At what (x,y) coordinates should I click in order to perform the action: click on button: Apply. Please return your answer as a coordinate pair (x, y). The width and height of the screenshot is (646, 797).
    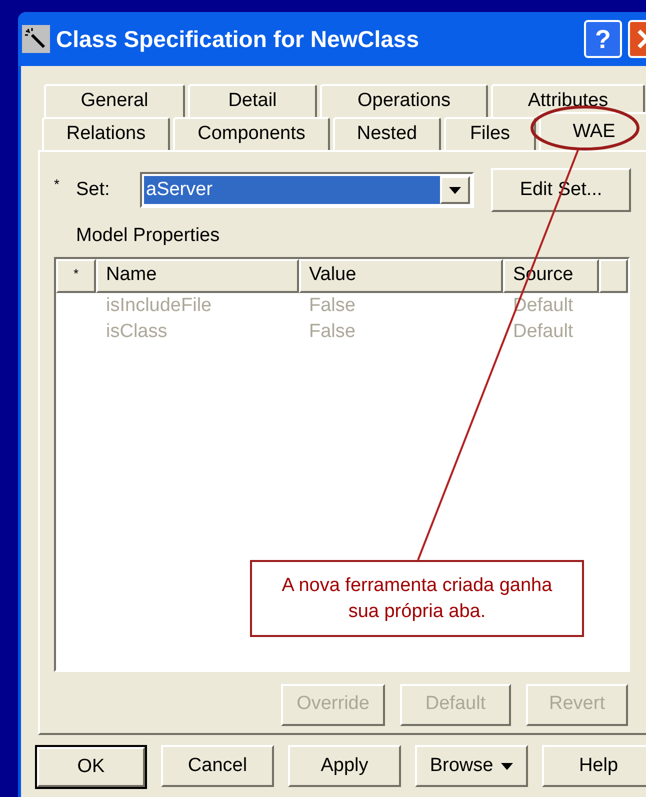
    Looking at the image, I should click on (344, 766).